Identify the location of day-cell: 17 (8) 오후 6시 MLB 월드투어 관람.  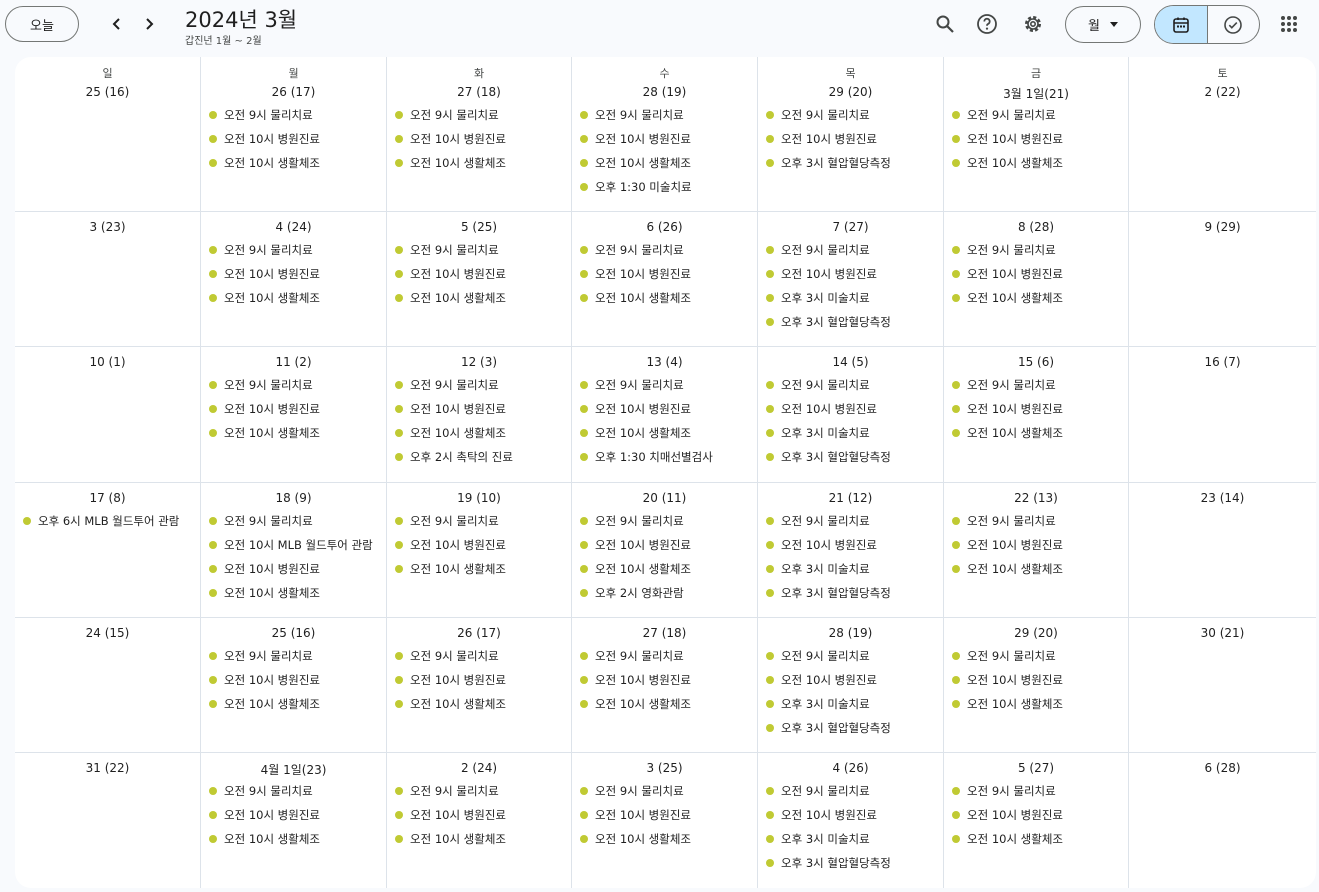
(108, 550).